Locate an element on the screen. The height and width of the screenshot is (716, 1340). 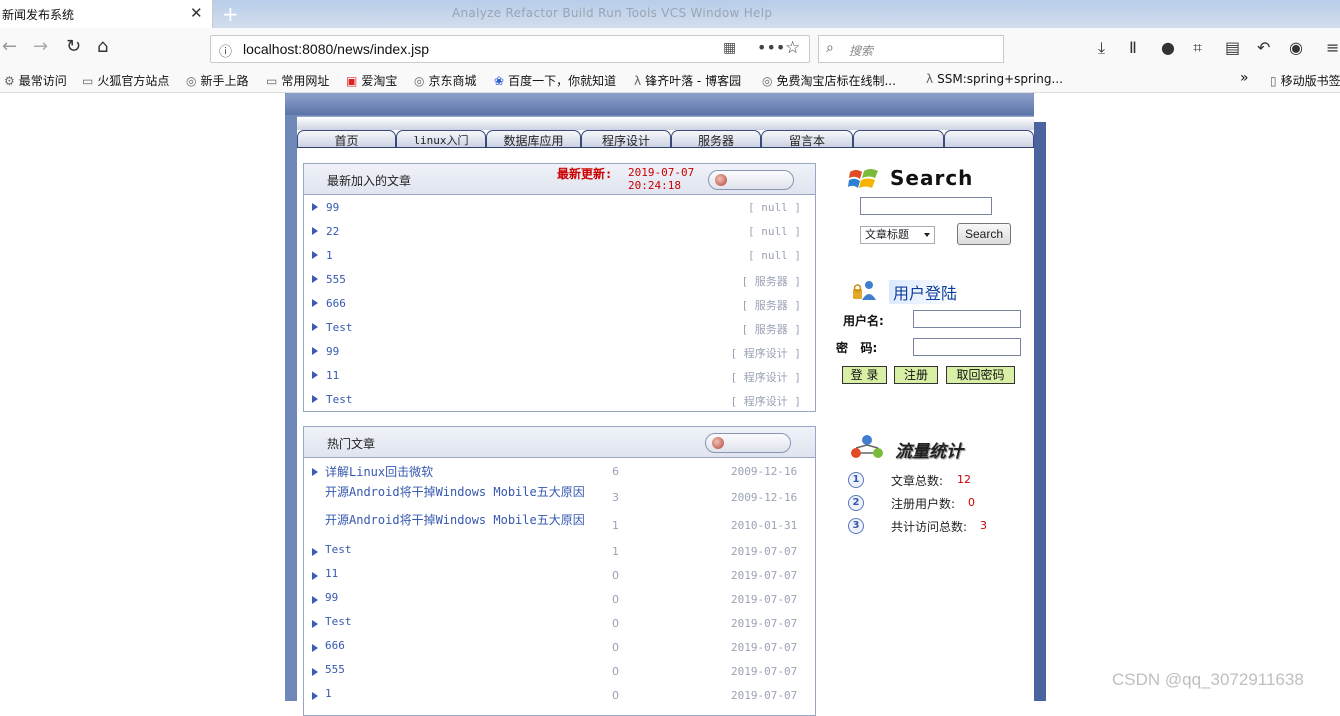
bookmark-item: ❀ 百度一下，你就知道 is located at coordinates (555, 80).